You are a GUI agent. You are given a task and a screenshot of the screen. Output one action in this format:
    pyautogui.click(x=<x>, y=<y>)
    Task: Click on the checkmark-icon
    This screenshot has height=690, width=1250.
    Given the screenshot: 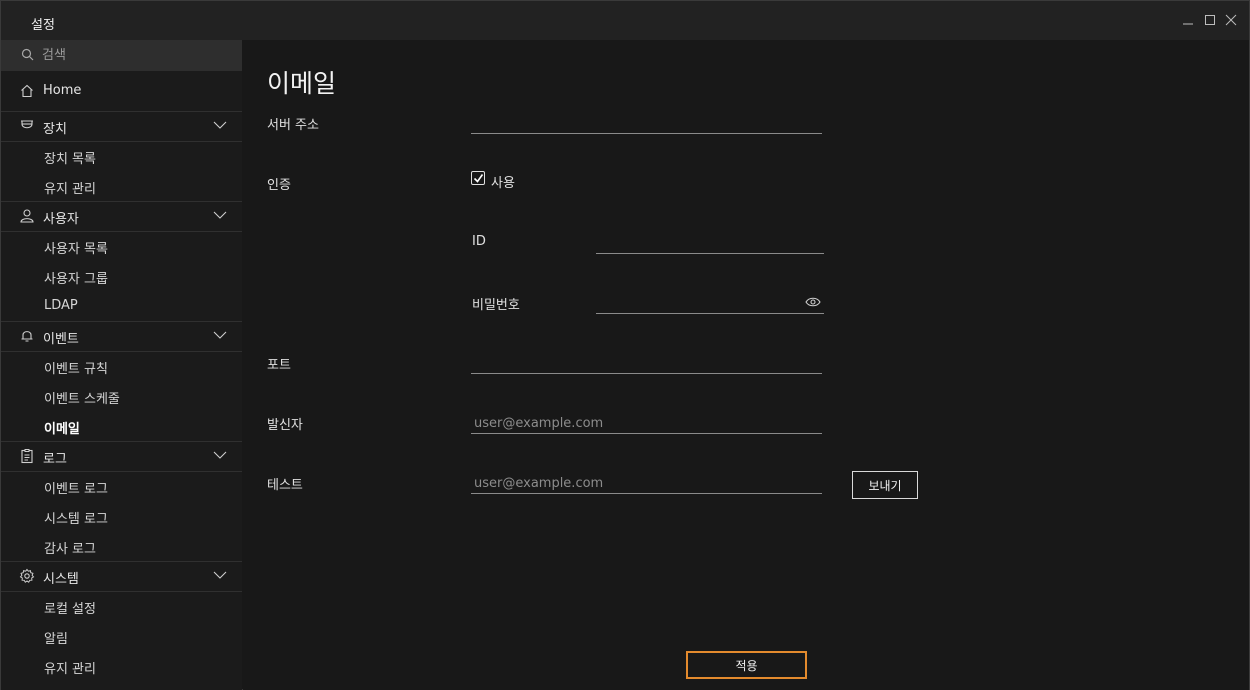 What is the action you would take?
    pyautogui.click(x=478, y=178)
    